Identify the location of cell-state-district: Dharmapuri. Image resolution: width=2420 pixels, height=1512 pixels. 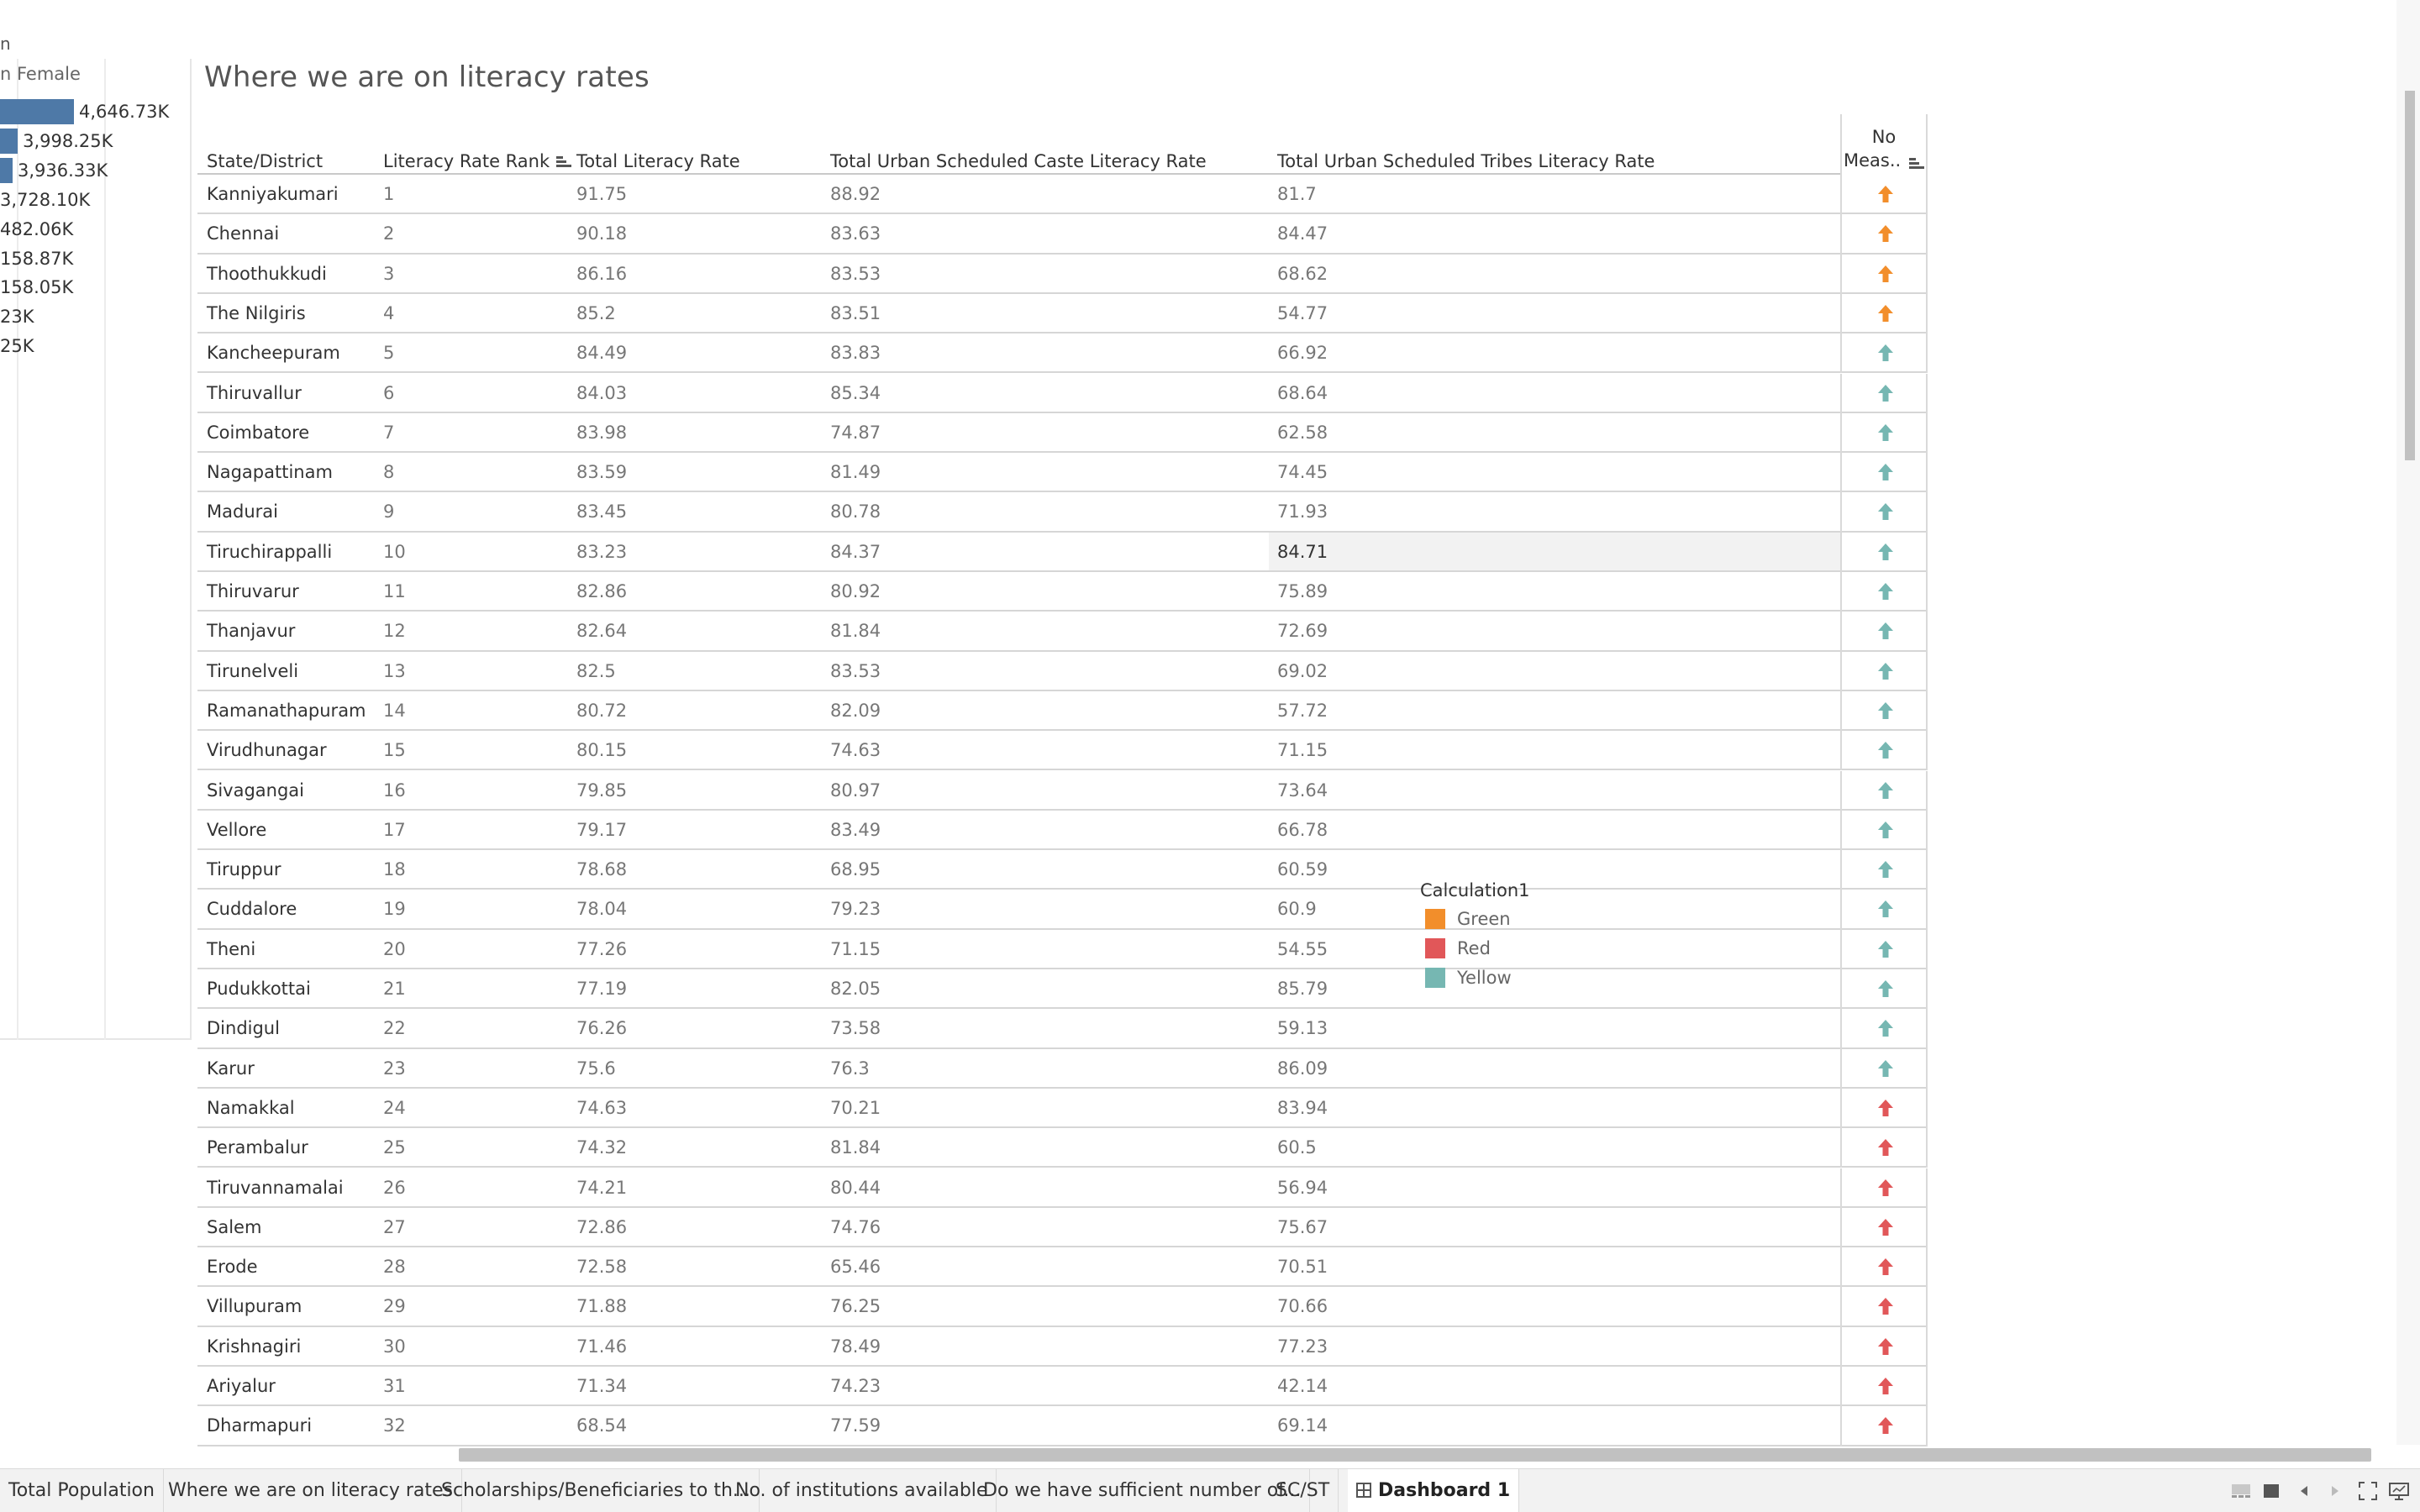
(259, 1426).